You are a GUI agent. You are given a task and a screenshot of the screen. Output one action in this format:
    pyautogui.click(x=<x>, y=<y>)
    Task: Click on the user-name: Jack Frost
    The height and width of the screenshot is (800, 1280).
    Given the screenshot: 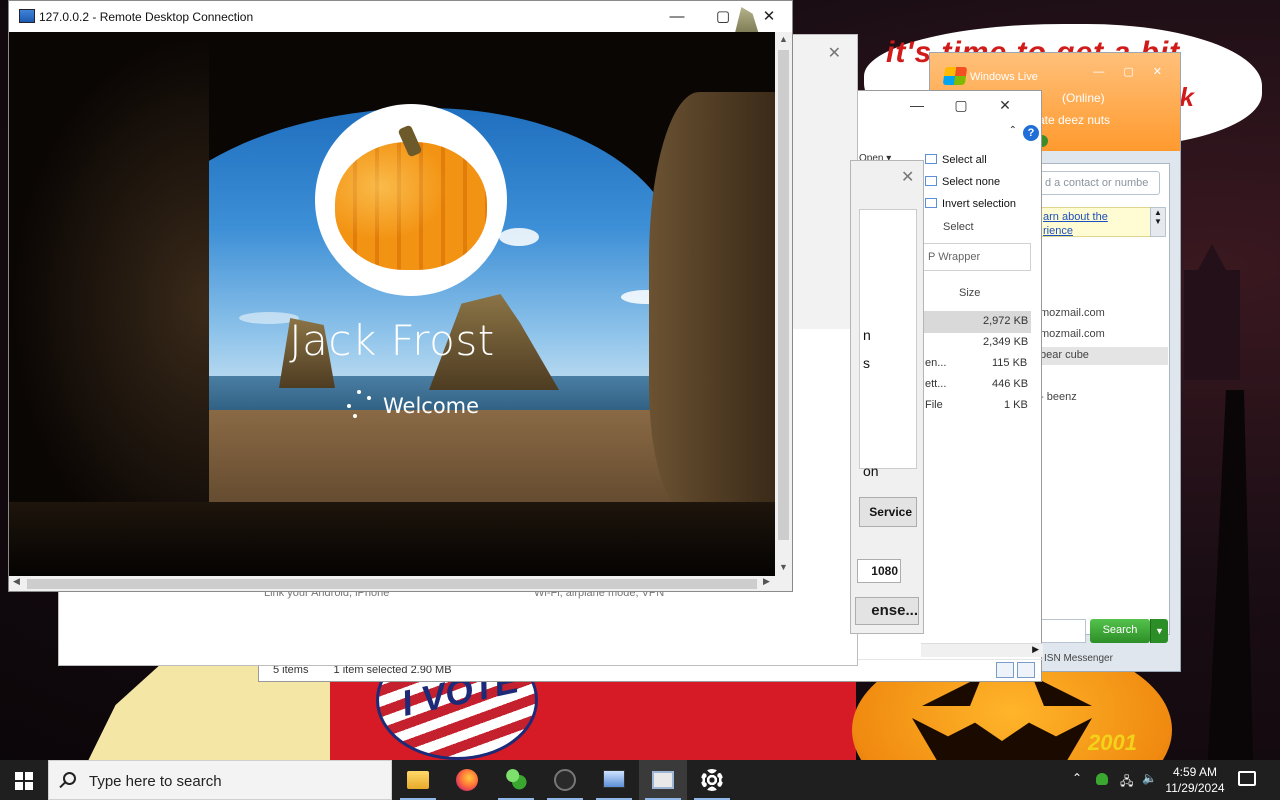 What is the action you would take?
    pyautogui.click(x=392, y=340)
    